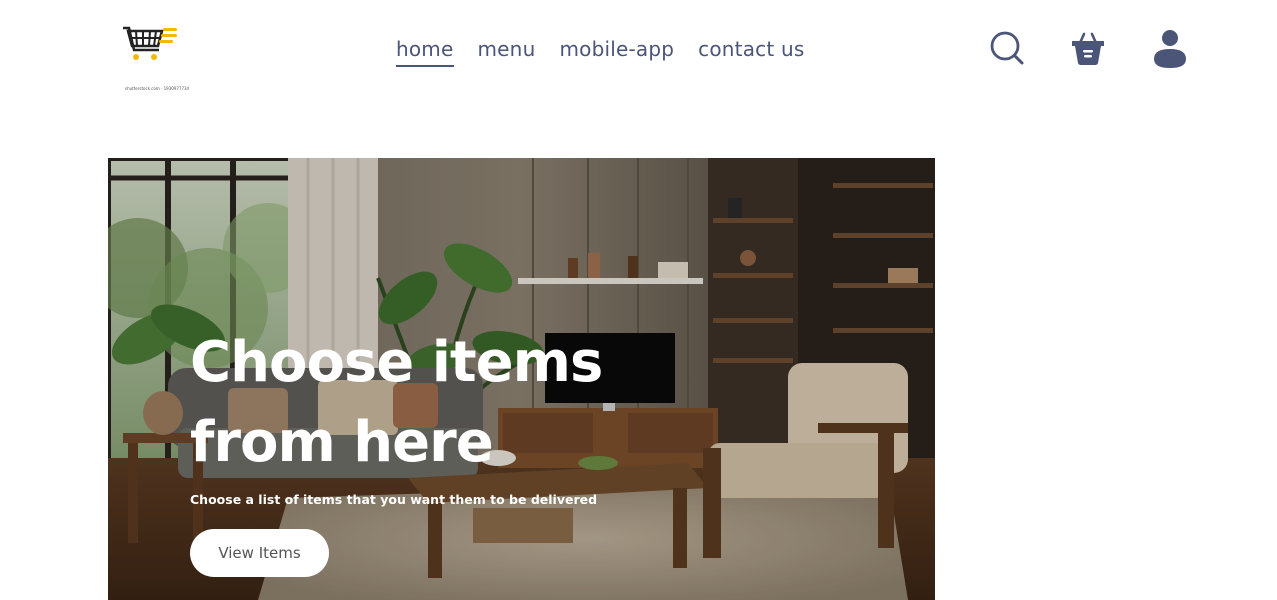 The height and width of the screenshot is (600, 1277). I want to click on cart-button, so click(1088, 48).